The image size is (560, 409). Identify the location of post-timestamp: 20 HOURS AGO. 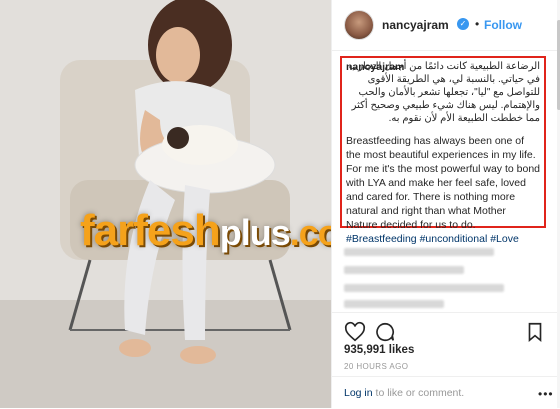
(376, 366).